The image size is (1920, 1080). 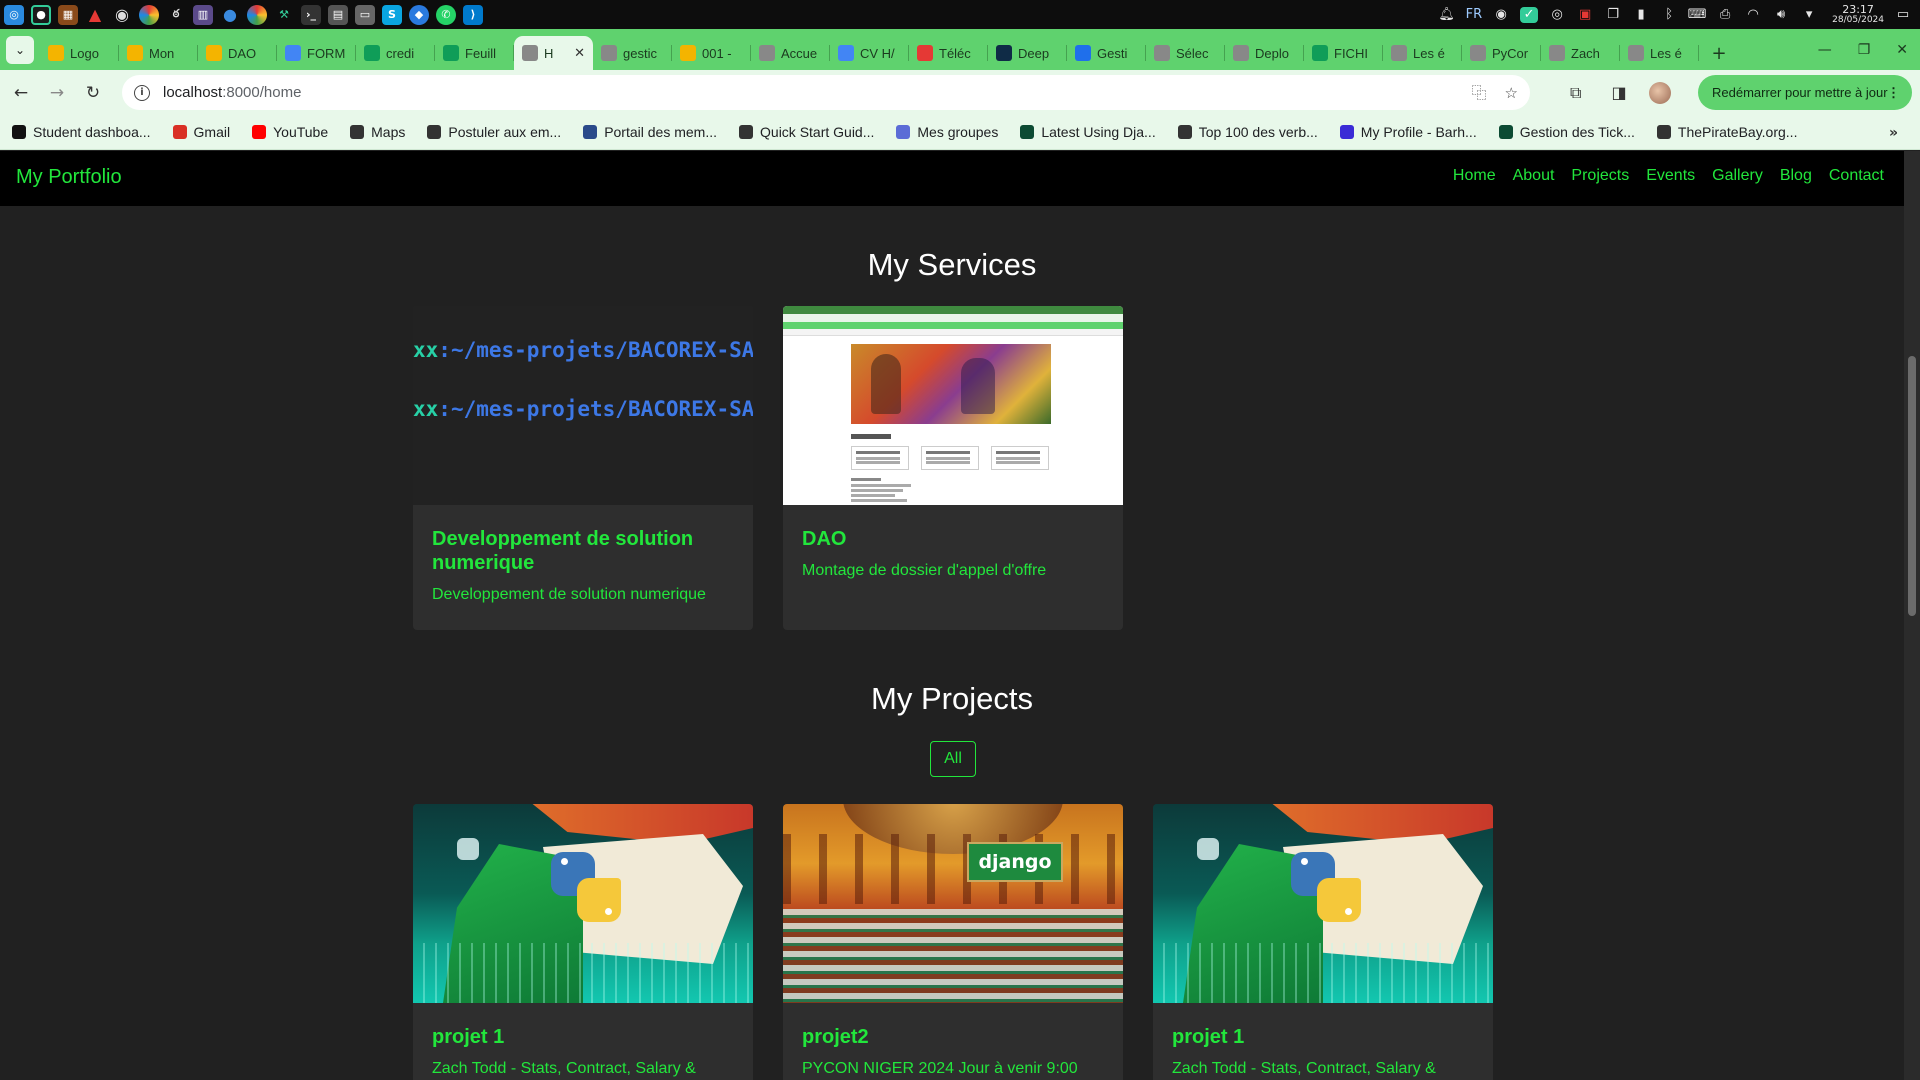 What do you see at coordinates (1185, 53) in the screenshot?
I see `browser-tab: Sélec` at bounding box center [1185, 53].